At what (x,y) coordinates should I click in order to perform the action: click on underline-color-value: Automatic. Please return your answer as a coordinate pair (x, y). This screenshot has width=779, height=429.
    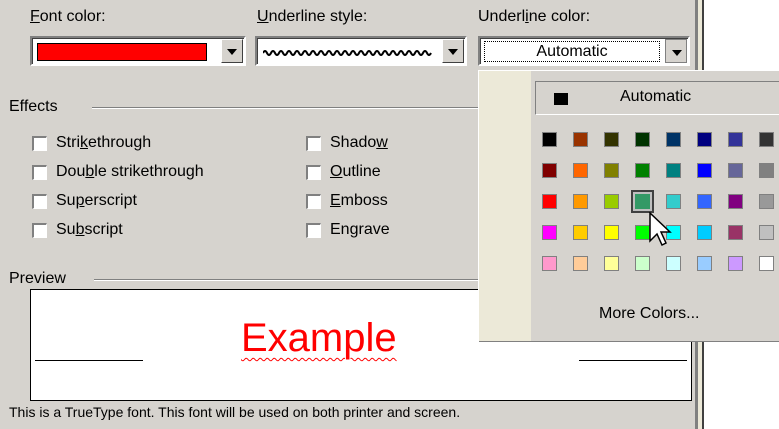
    Looking at the image, I should click on (572, 51).